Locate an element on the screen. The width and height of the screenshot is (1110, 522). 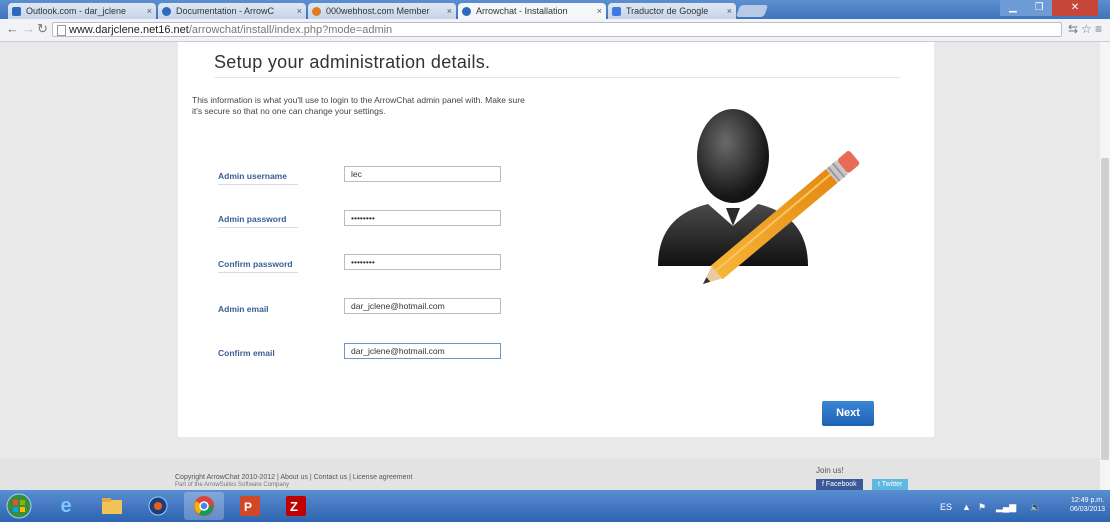
confirm-email-input is located at coordinates (422, 351).